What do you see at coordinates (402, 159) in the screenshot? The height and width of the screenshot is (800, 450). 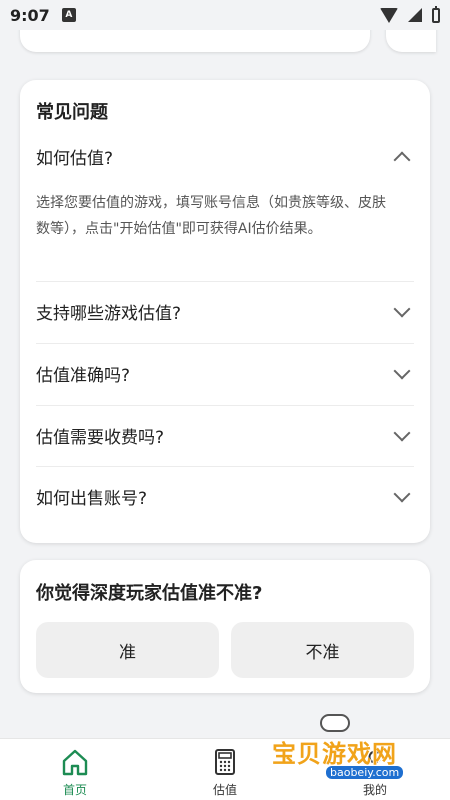 I see `chevron-up-icon` at bounding box center [402, 159].